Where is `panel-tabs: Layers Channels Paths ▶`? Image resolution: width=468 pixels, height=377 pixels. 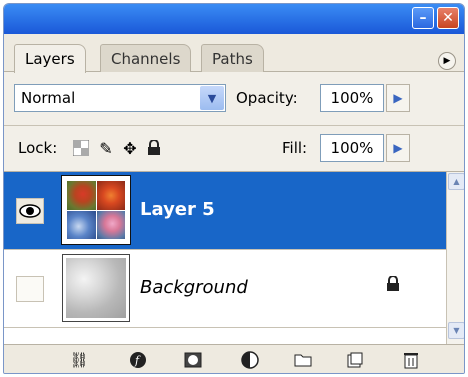 panel-tabs: Layers Channels Paths ▶ is located at coordinates (234, 53).